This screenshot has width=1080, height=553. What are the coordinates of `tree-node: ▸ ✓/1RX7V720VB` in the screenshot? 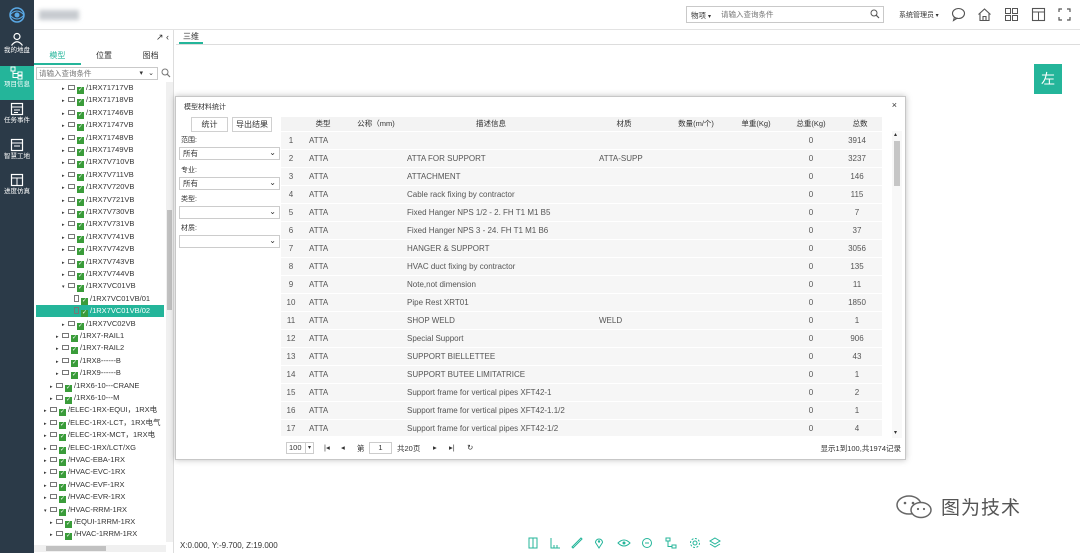 It's located at (98, 187).